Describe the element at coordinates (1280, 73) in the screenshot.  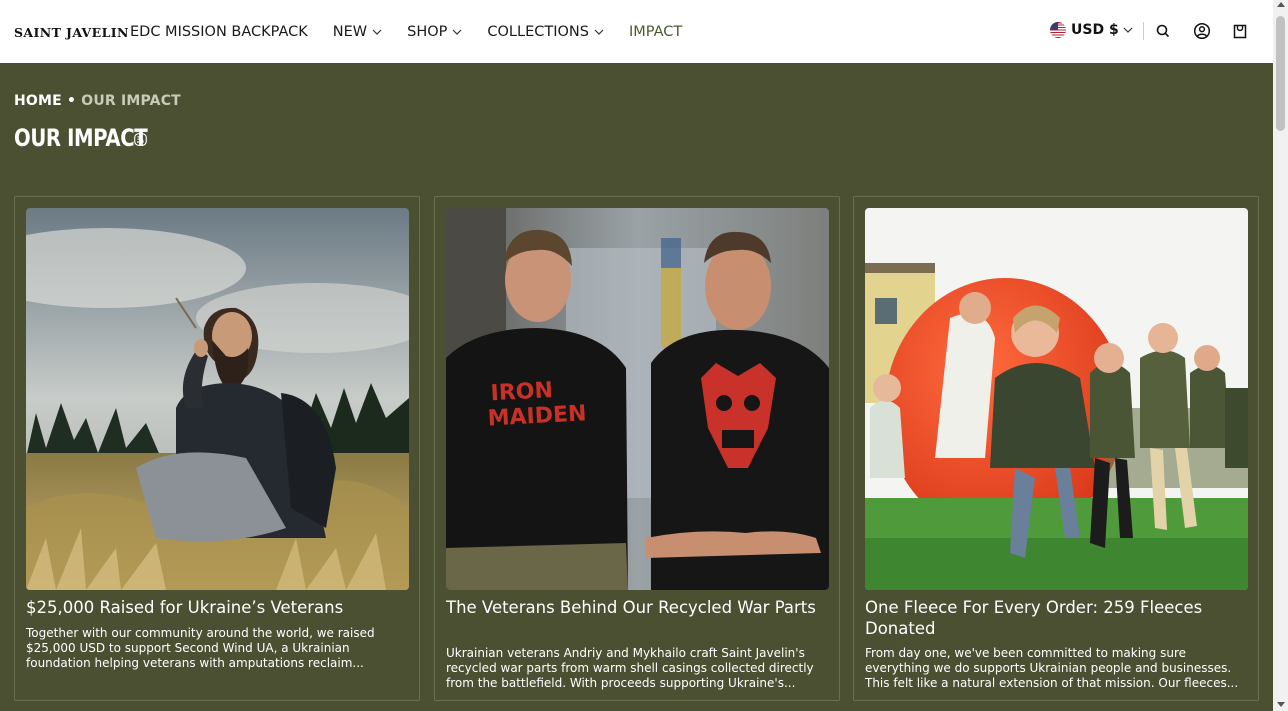
I see `scrollbar-thumb` at that location.